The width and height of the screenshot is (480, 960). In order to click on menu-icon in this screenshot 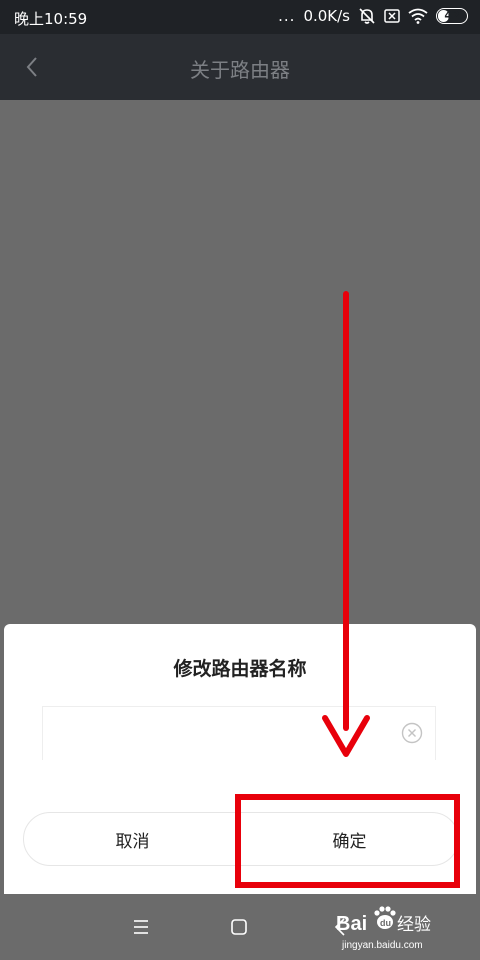, I will do `click(141, 927)`.